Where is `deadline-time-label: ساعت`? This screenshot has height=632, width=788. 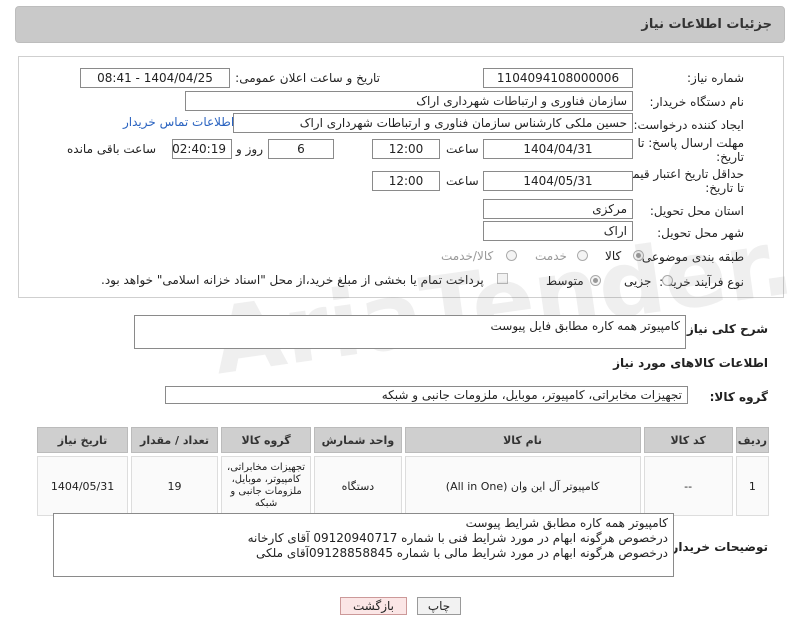
deadline-time-label: ساعت is located at coordinates (462, 149).